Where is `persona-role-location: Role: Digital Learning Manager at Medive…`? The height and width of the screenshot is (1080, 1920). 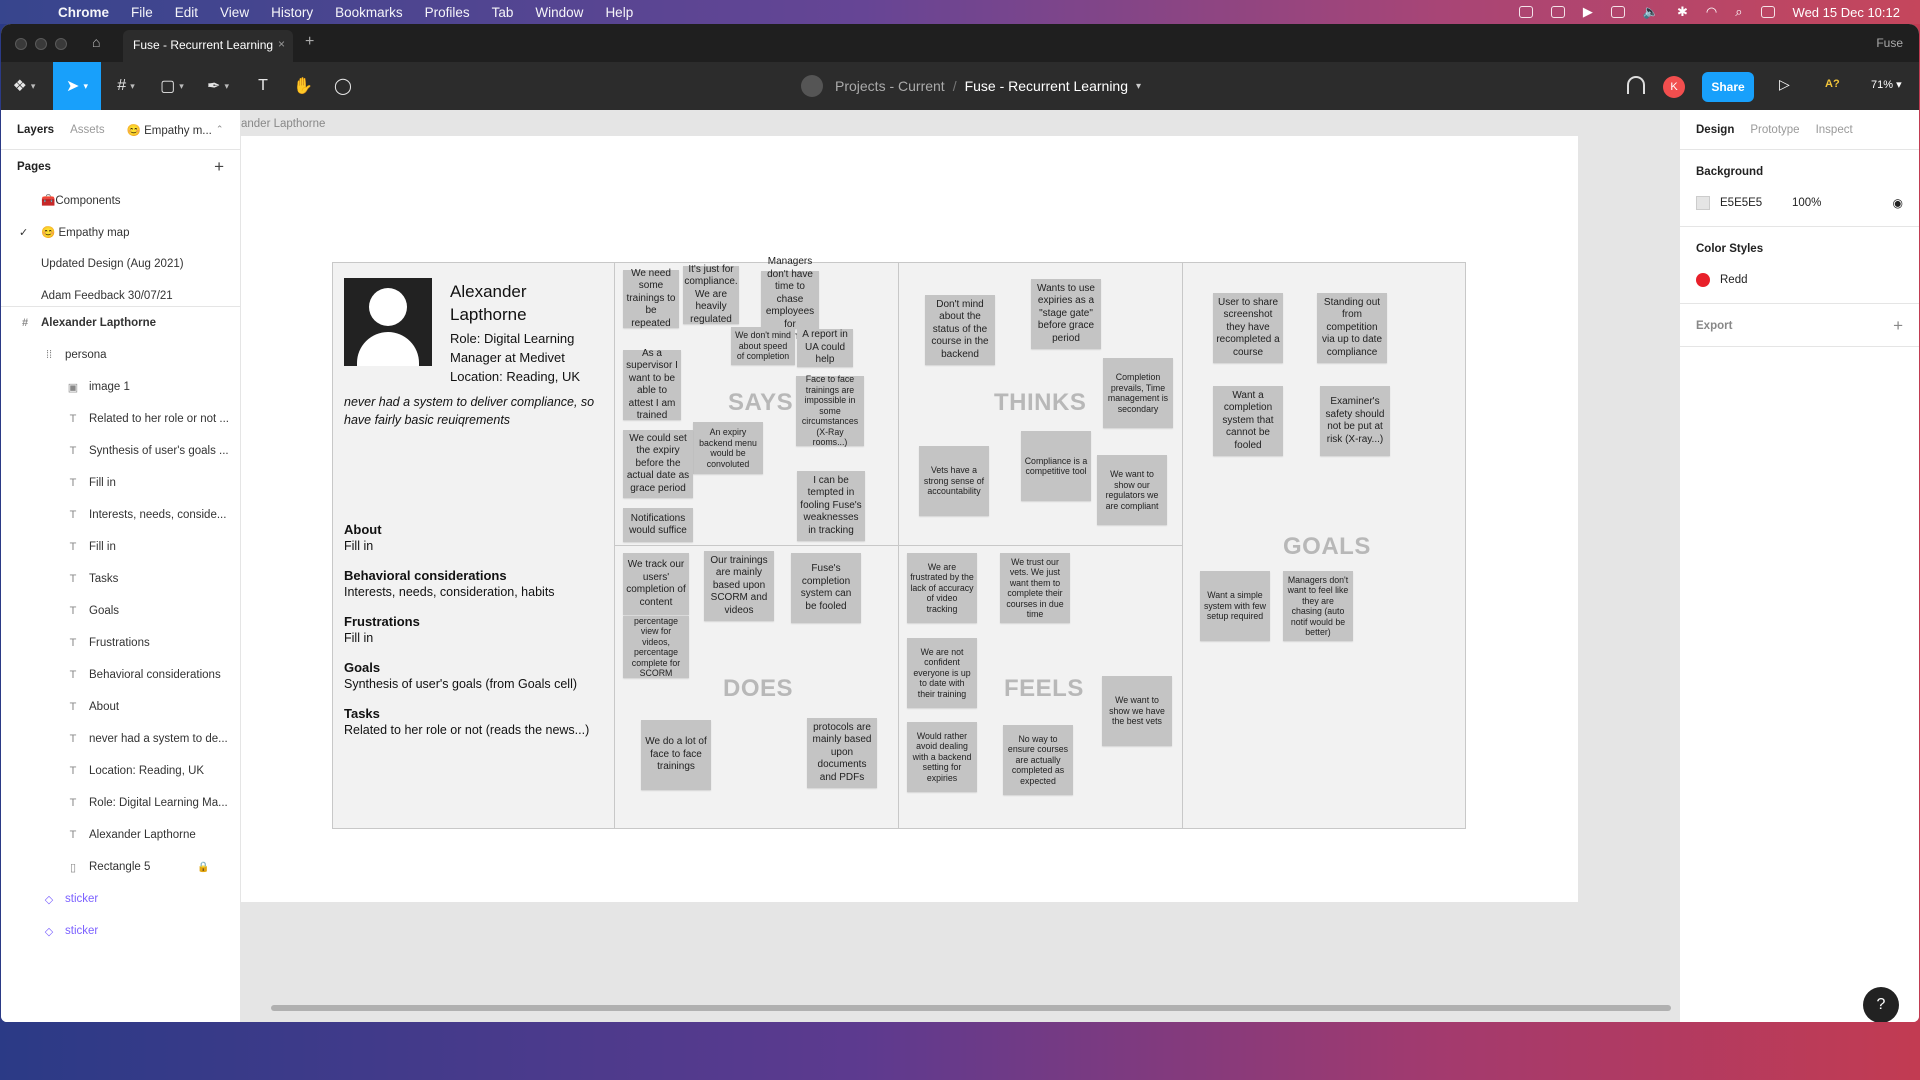
persona-role-location: Role: Digital Learning Manager at Medive… is located at coordinates (530, 357).